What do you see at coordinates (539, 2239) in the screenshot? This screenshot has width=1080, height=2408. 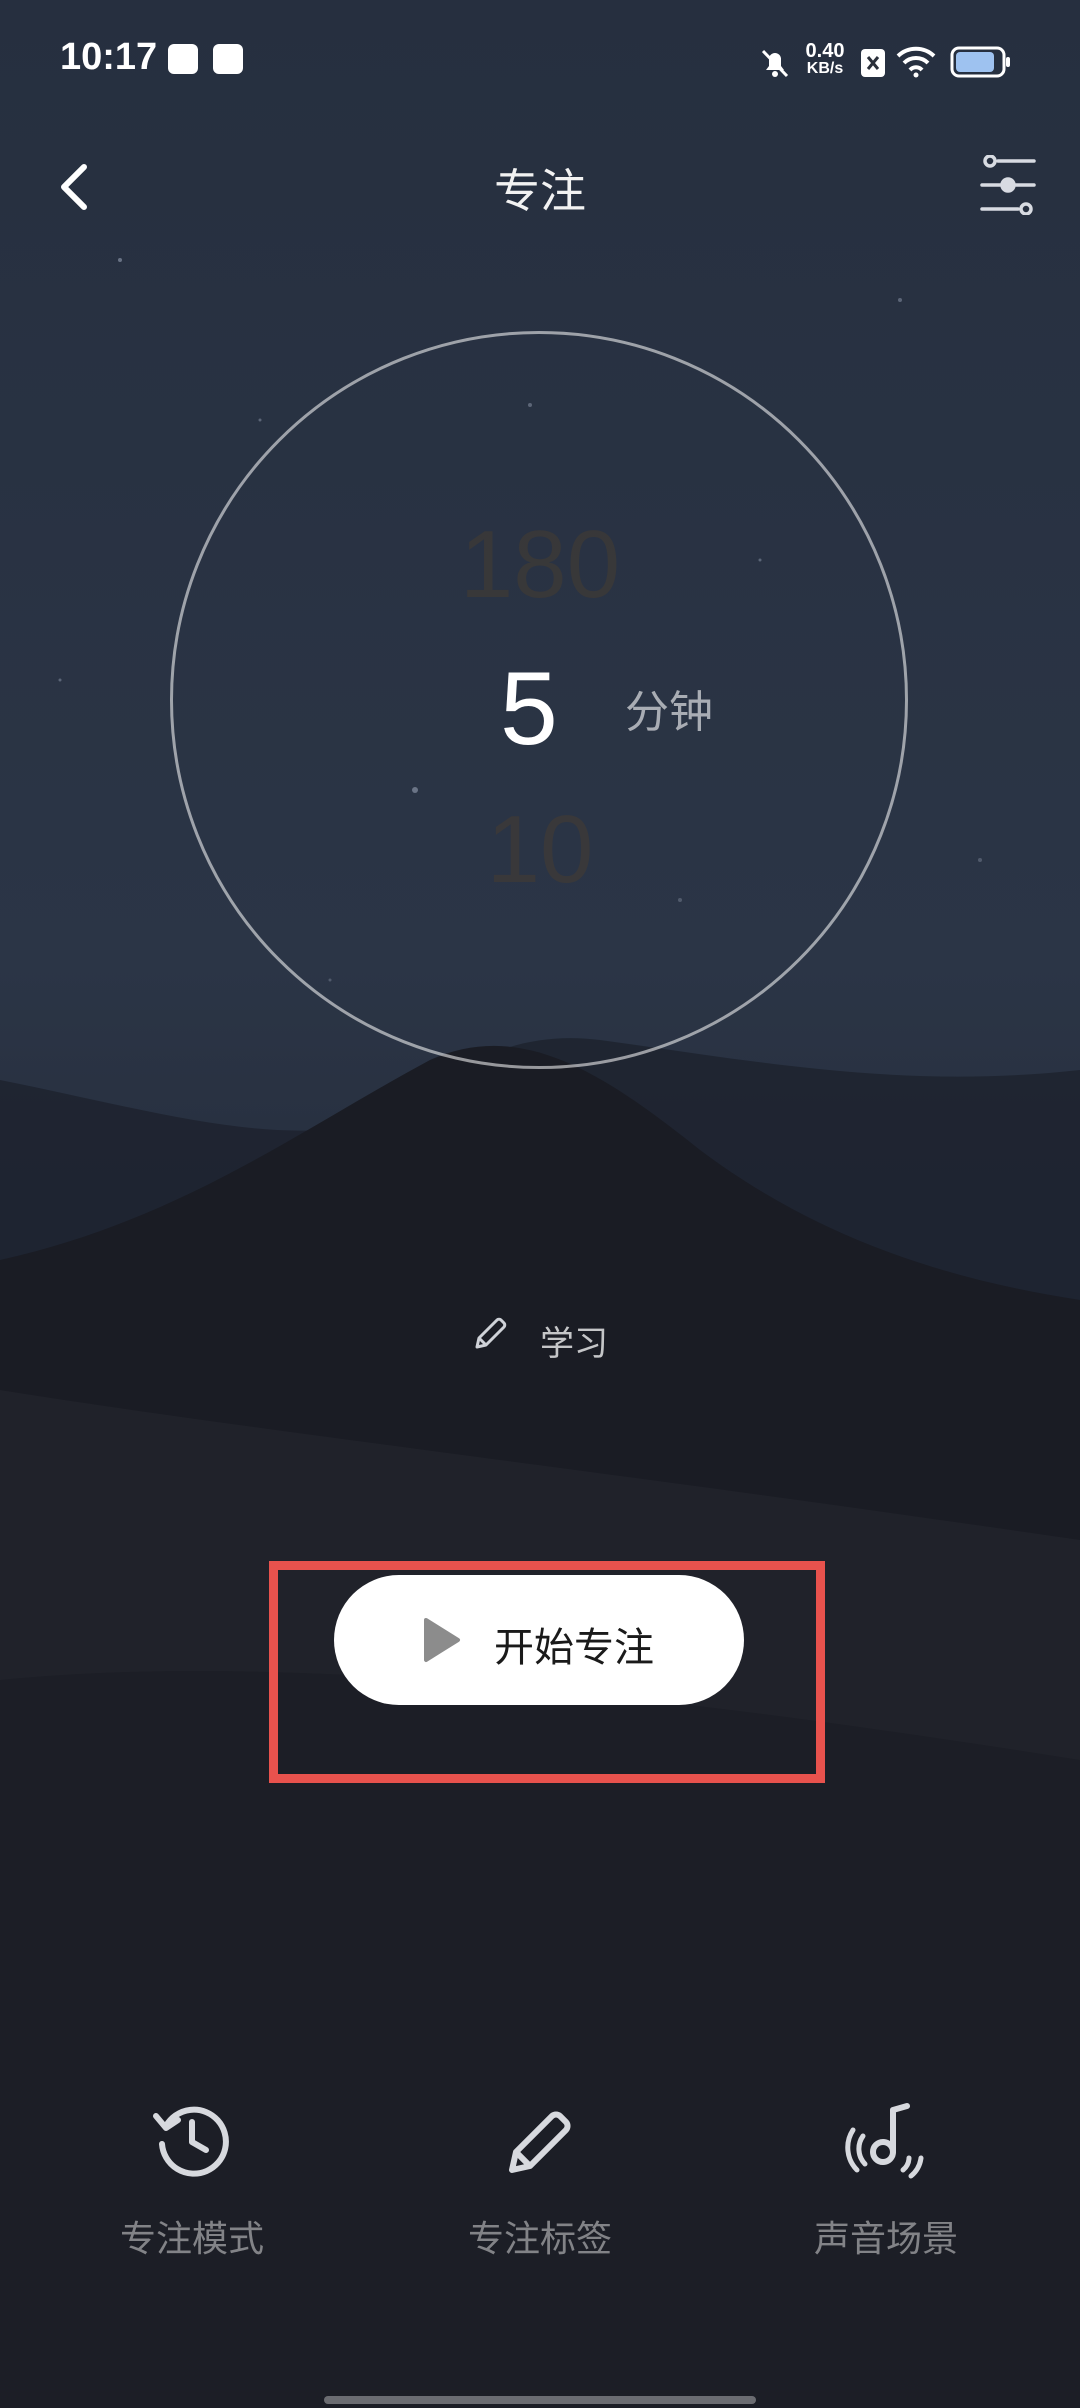 I see `focus-tag-label: 专注标签` at bounding box center [539, 2239].